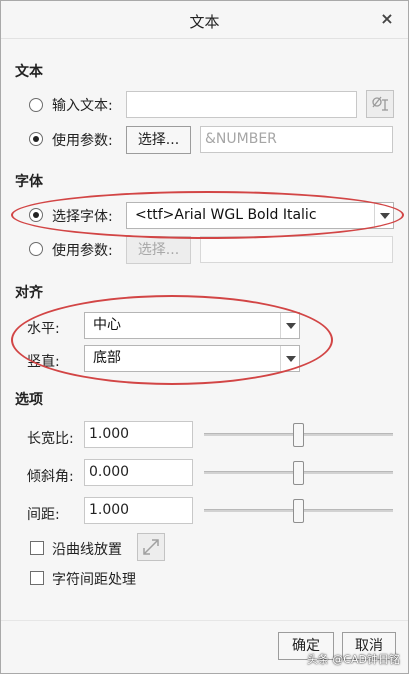 This screenshot has width=409, height=674. What do you see at coordinates (241, 104) in the screenshot?
I see `enter-text-input` at bounding box center [241, 104].